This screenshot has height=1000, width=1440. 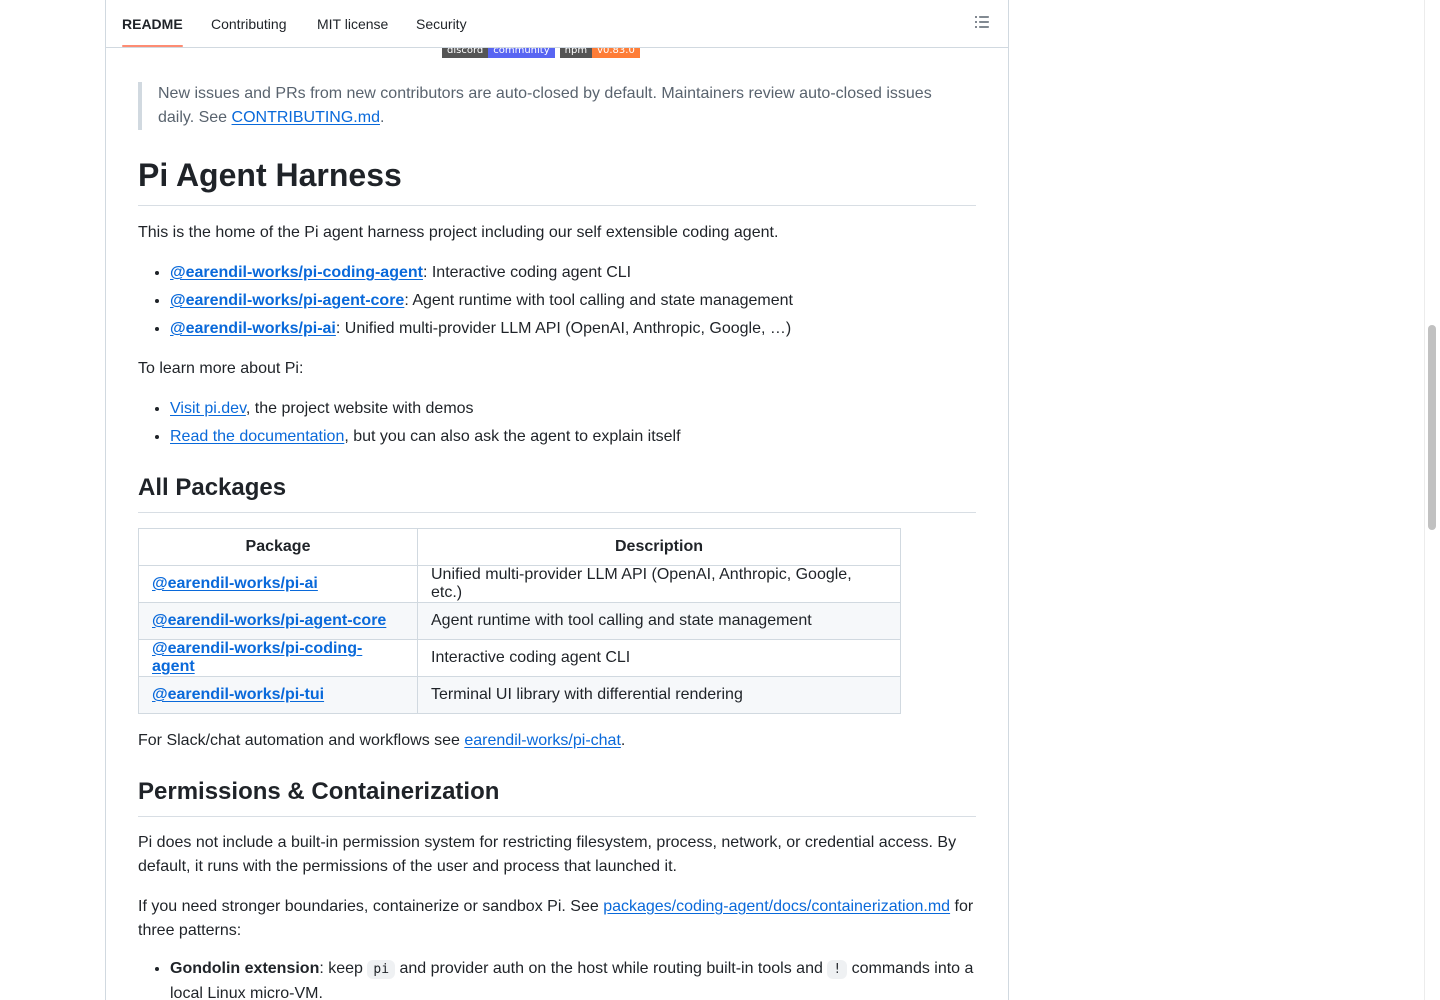 I want to click on table-pkg-link: @earendil-works/pi-coding-agent, so click(x=257, y=657).